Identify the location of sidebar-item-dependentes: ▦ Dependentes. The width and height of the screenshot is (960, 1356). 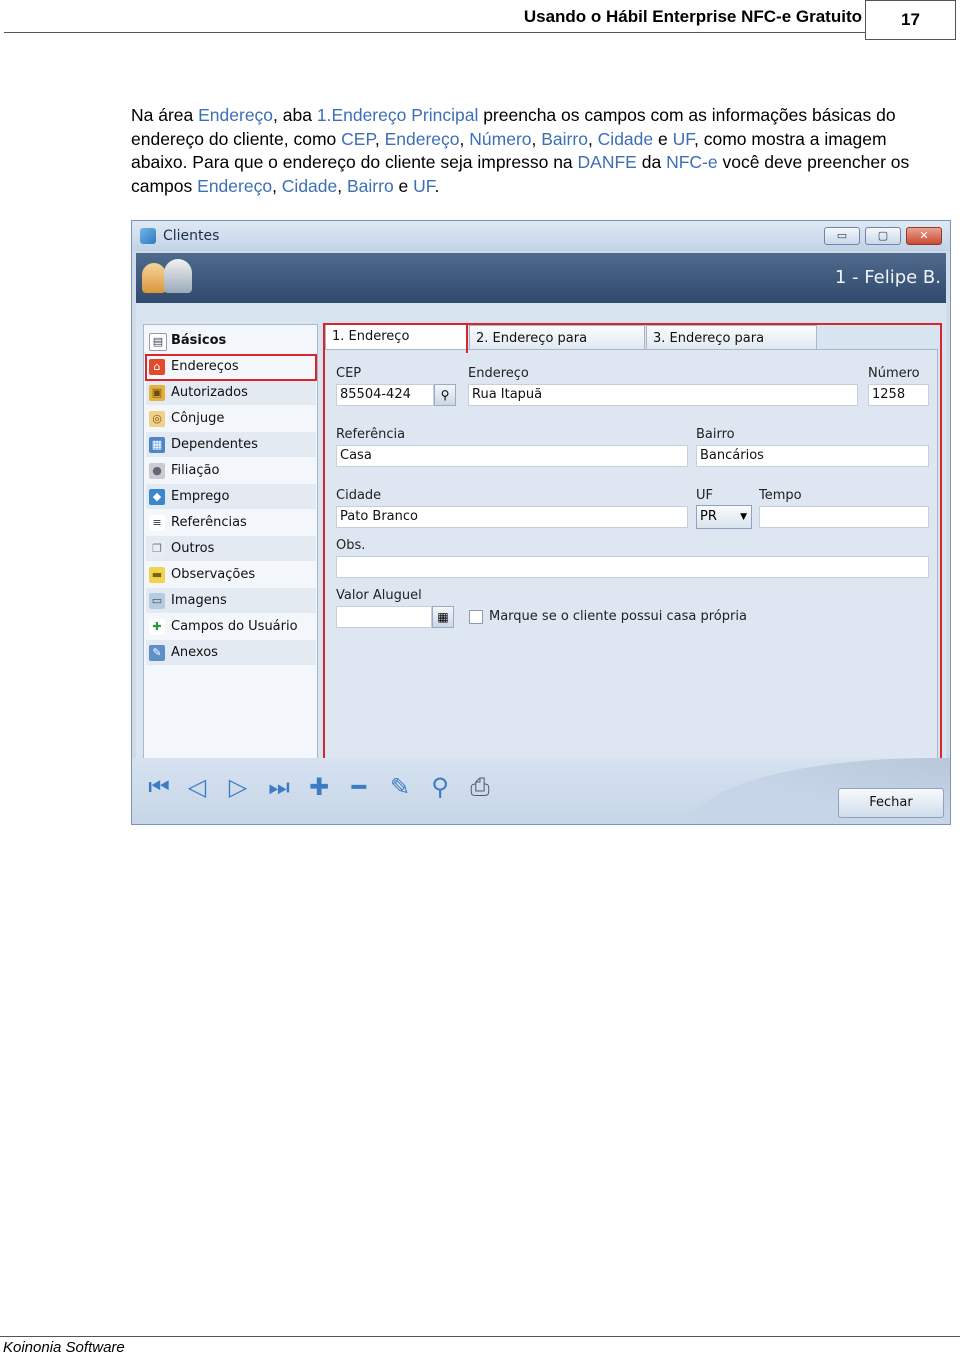
(231, 444).